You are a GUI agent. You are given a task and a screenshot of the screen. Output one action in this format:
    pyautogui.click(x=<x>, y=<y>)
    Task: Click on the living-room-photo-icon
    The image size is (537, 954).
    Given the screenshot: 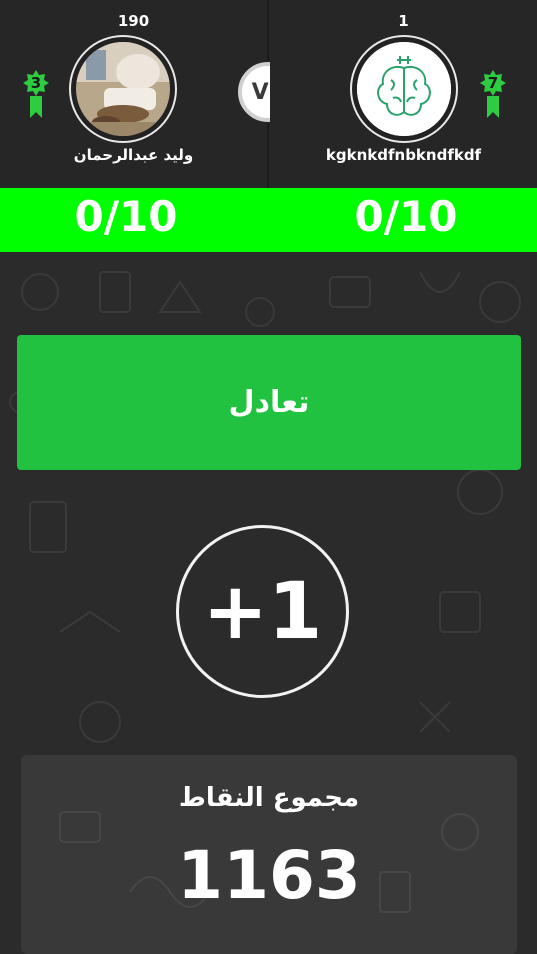 What is the action you would take?
    pyautogui.click(x=123, y=89)
    